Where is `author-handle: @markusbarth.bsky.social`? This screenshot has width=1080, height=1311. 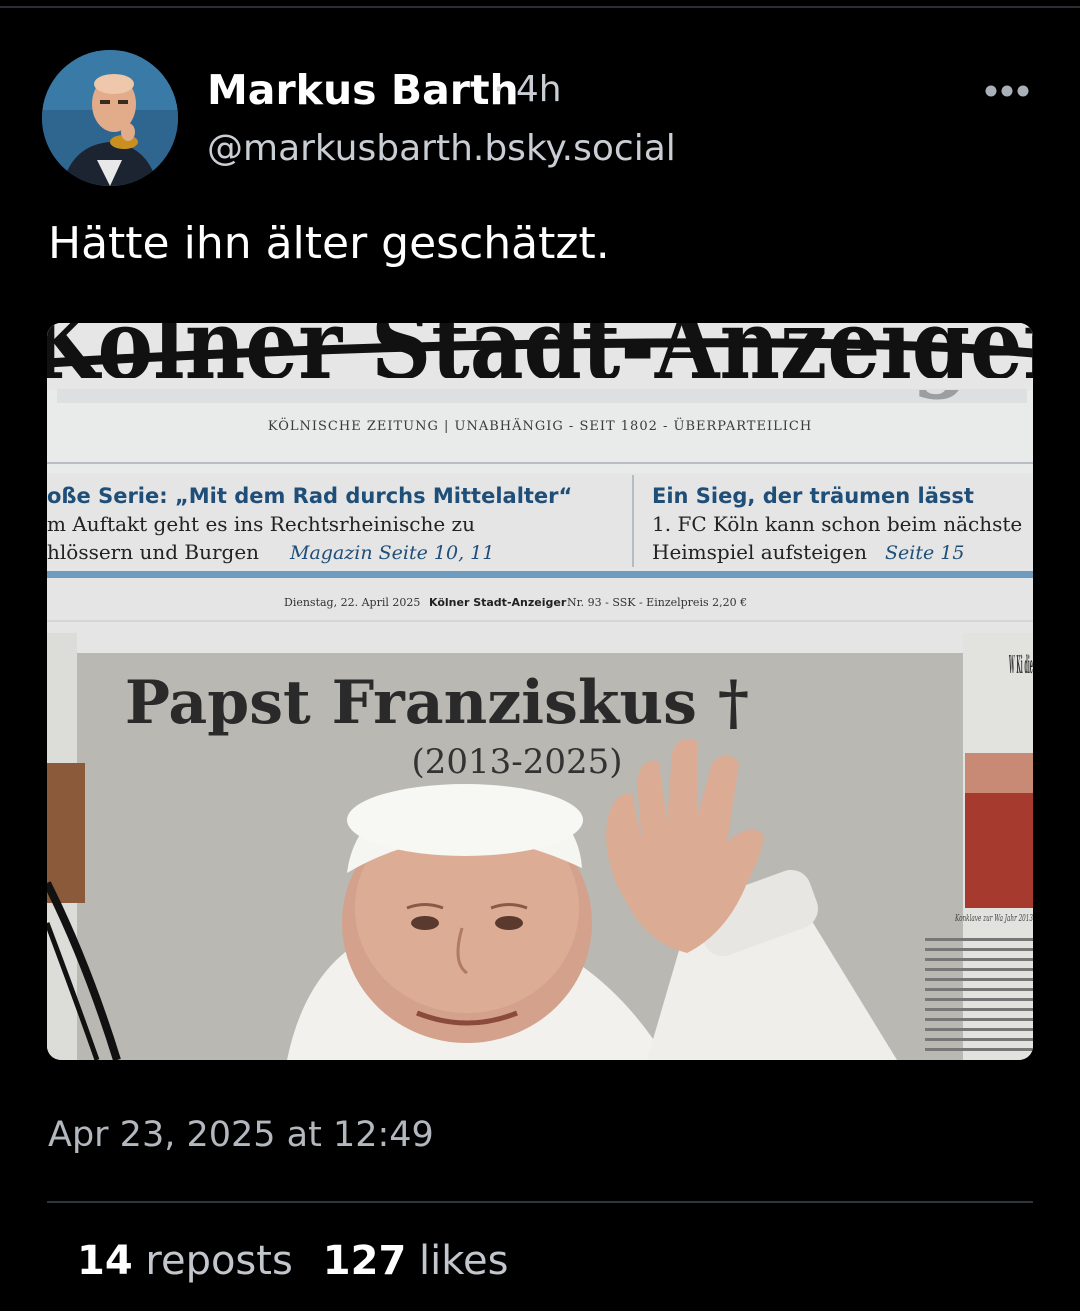 author-handle: @markusbarth.bsky.social is located at coordinates (441, 148).